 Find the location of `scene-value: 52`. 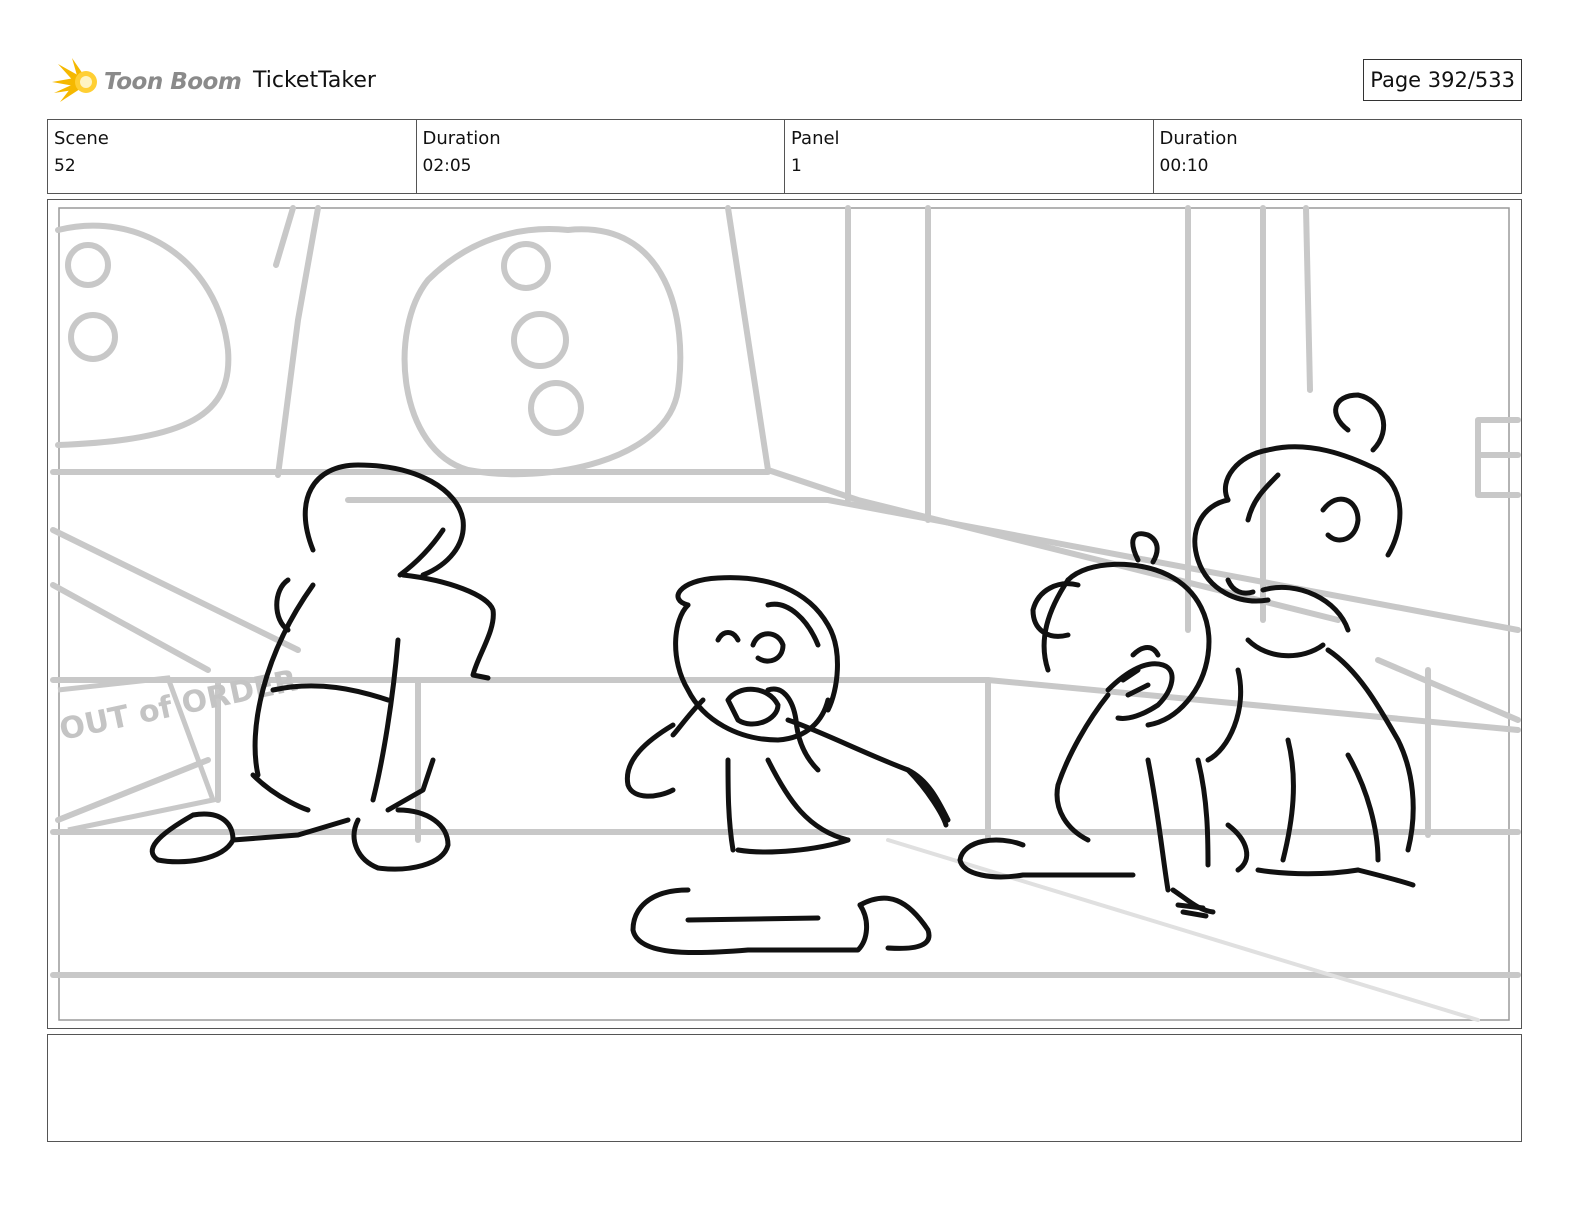

scene-value: 52 is located at coordinates (65, 166).